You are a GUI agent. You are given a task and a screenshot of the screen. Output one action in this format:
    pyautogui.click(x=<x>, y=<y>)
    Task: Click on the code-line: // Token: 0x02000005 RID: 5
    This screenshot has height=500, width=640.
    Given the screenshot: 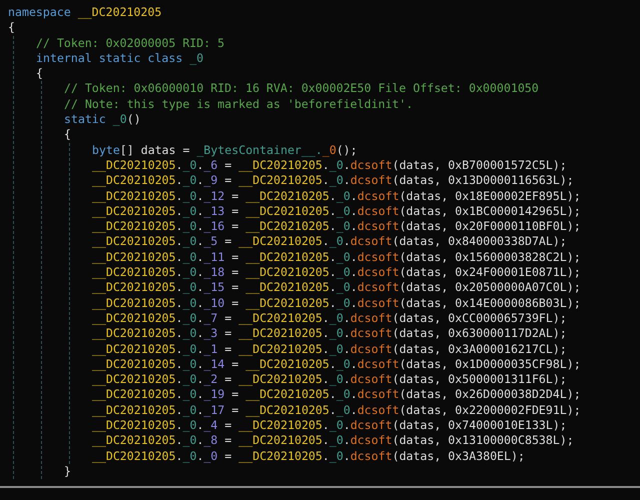 What is the action you would take?
    pyautogui.click(x=130, y=43)
    